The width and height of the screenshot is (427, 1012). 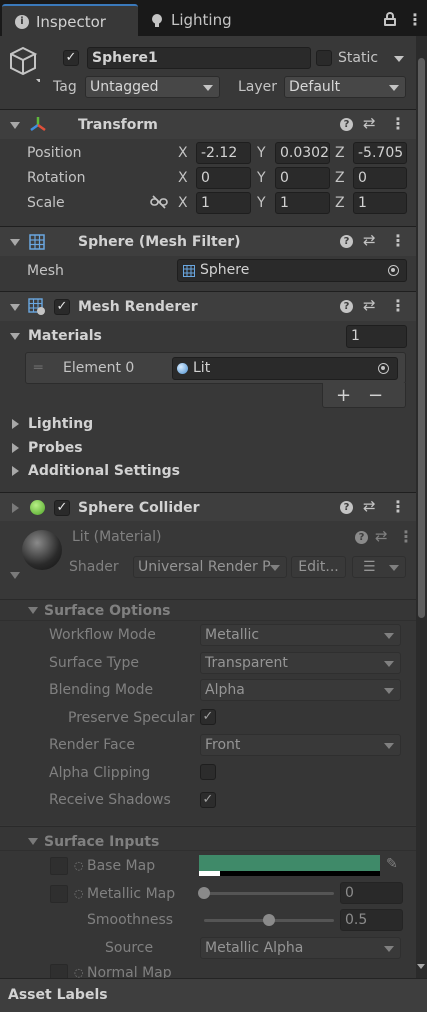 What do you see at coordinates (269, 893) in the screenshot?
I see `metallic-slider-track` at bounding box center [269, 893].